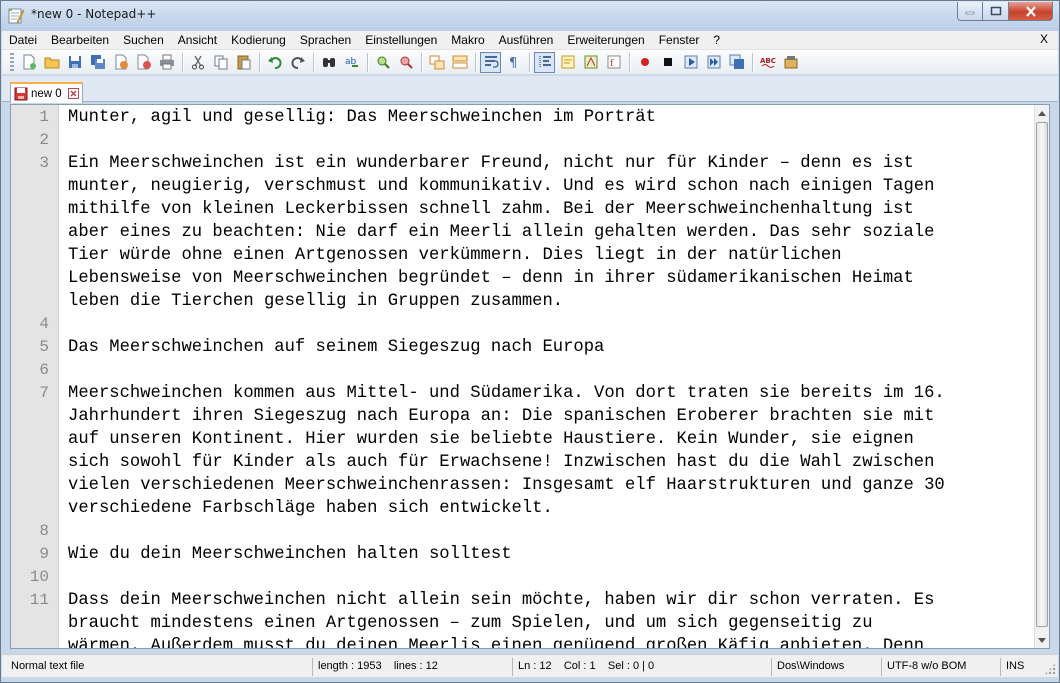 The width and height of the screenshot is (1060, 683). Describe the element at coordinates (825, 667) in the screenshot. I see `status-eol: Dos\Windows` at that location.